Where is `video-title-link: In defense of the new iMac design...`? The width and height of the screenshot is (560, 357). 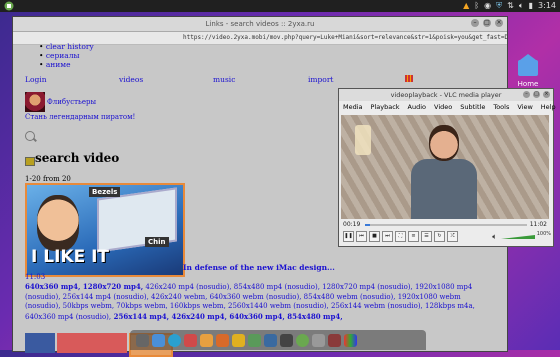 video-title-link: In defense of the new iMac design... is located at coordinates (259, 267).